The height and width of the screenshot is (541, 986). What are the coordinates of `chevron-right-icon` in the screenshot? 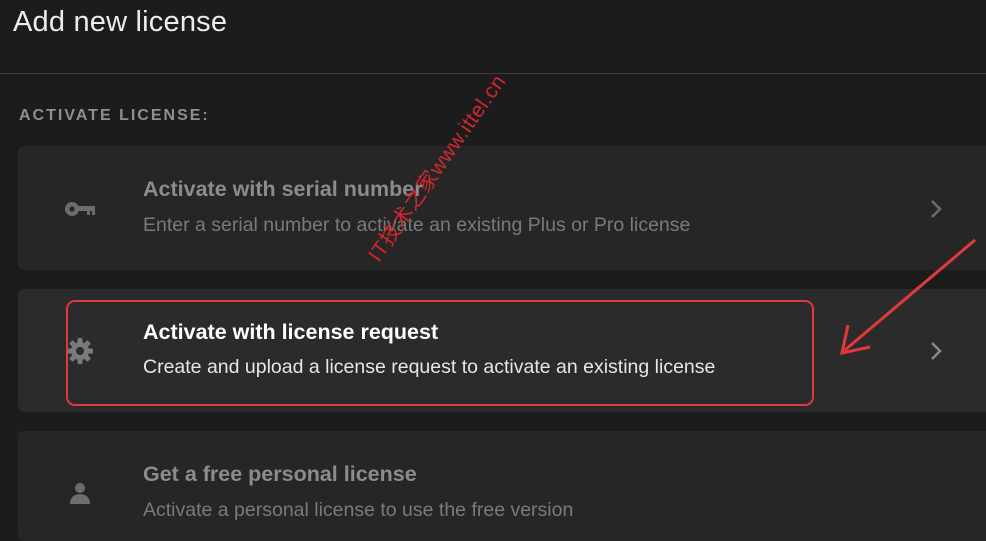 It's located at (936, 209).